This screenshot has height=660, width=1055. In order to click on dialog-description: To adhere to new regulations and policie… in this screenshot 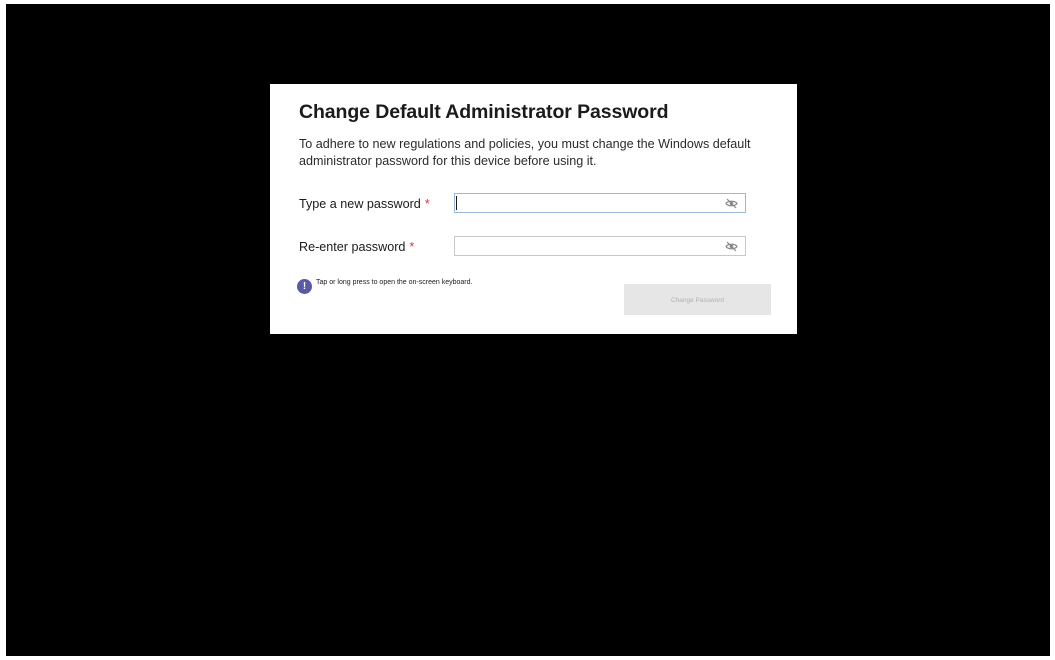, I will do `click(525, 152)`.